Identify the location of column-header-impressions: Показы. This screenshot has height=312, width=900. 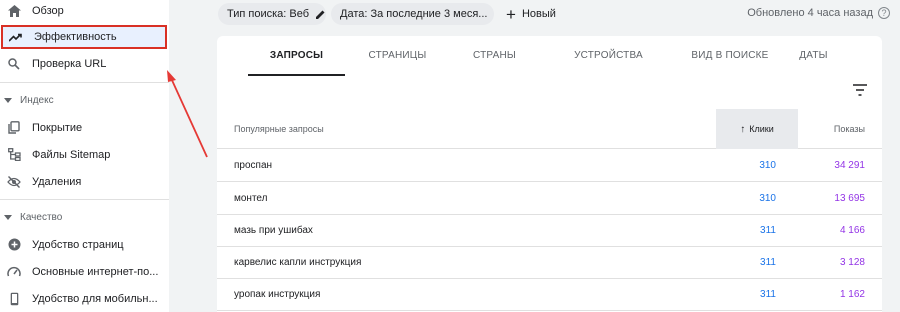
(849, 129).